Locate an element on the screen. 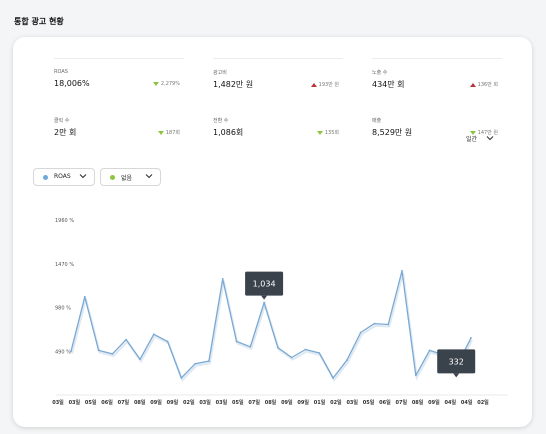  x-tick-label: 01일 is located at coordinates (320, 402).